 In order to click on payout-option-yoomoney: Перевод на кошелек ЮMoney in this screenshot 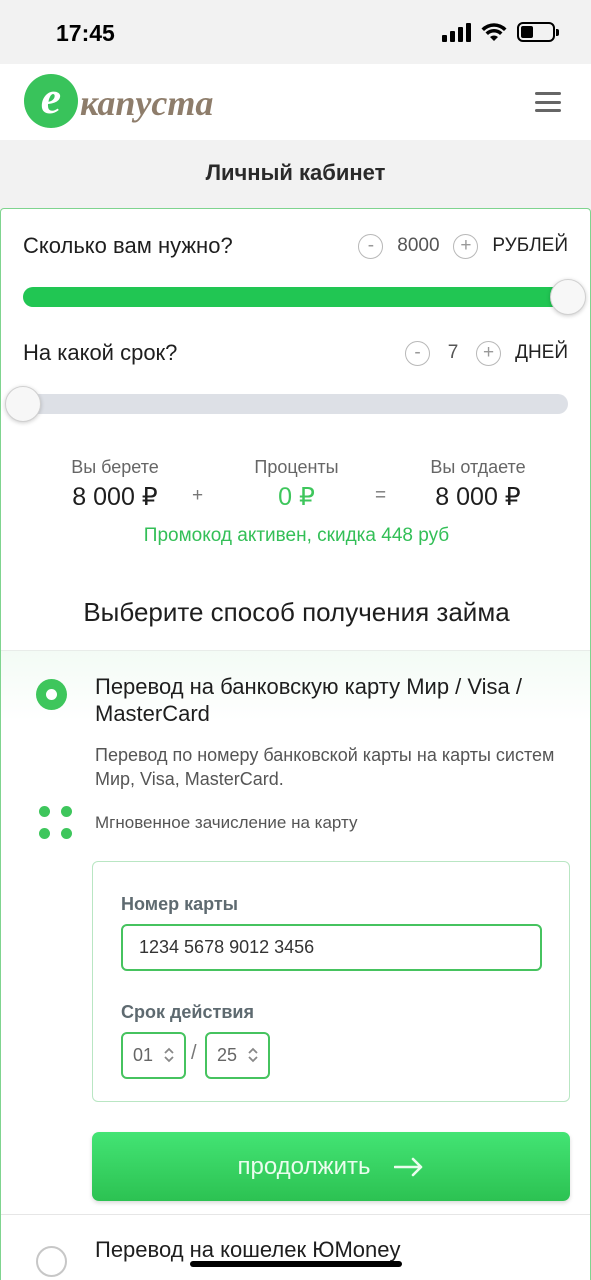, I will do `click(295, 1247)`.